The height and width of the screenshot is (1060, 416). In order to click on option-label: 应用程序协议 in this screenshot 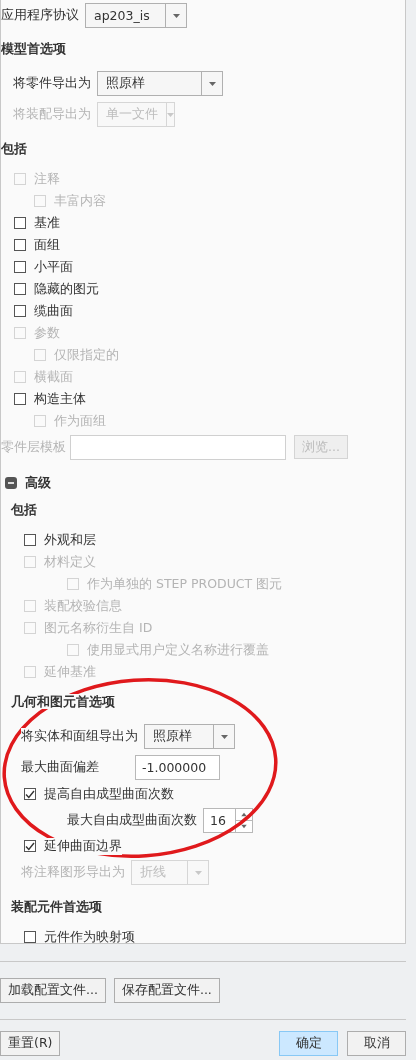, I will do `click(40, 15)`.